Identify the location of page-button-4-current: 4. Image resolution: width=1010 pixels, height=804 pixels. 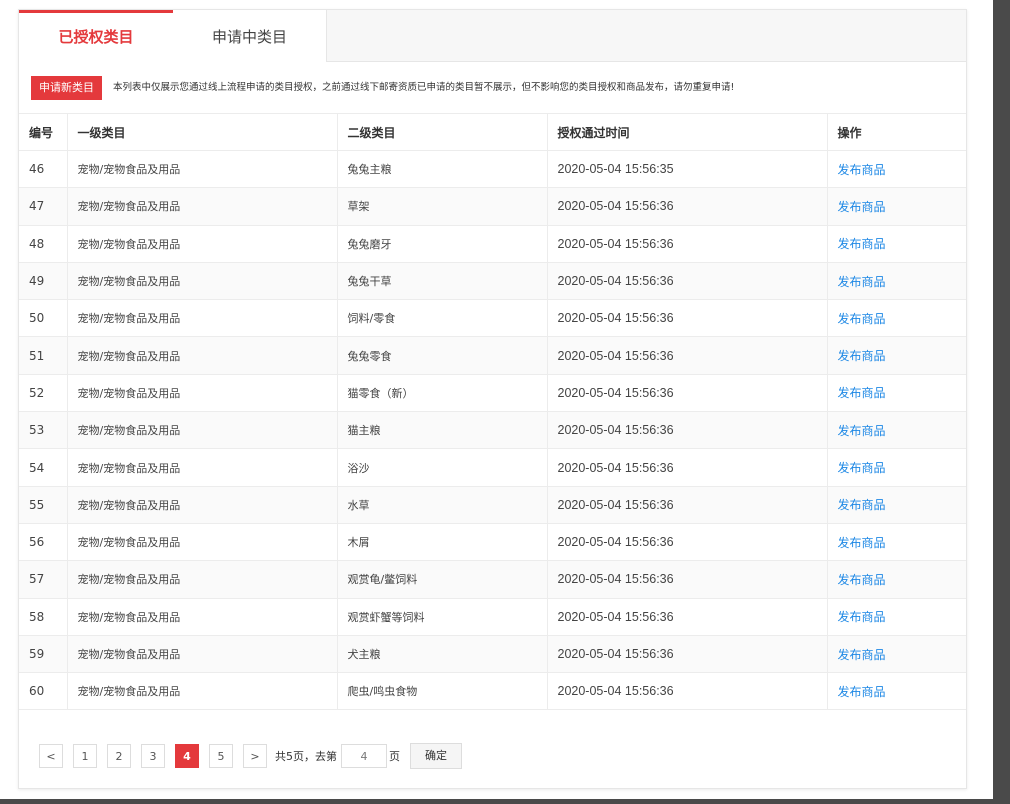
(187, 756).